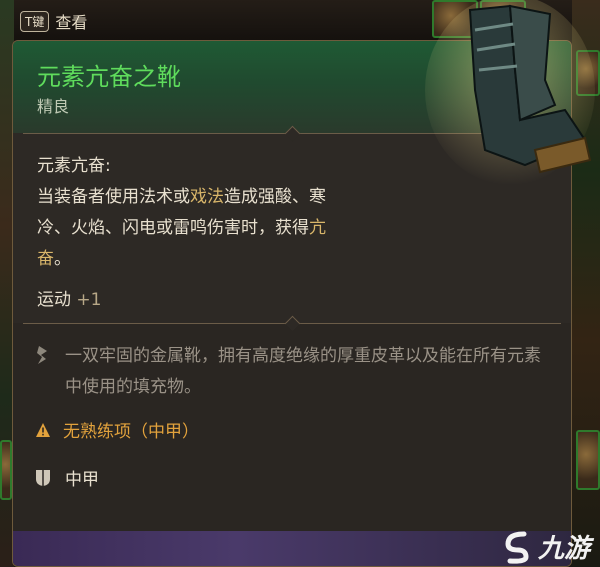  Describe the element at coordinates (42, 355) in the screenshot. I see `quill-icon` at that location.